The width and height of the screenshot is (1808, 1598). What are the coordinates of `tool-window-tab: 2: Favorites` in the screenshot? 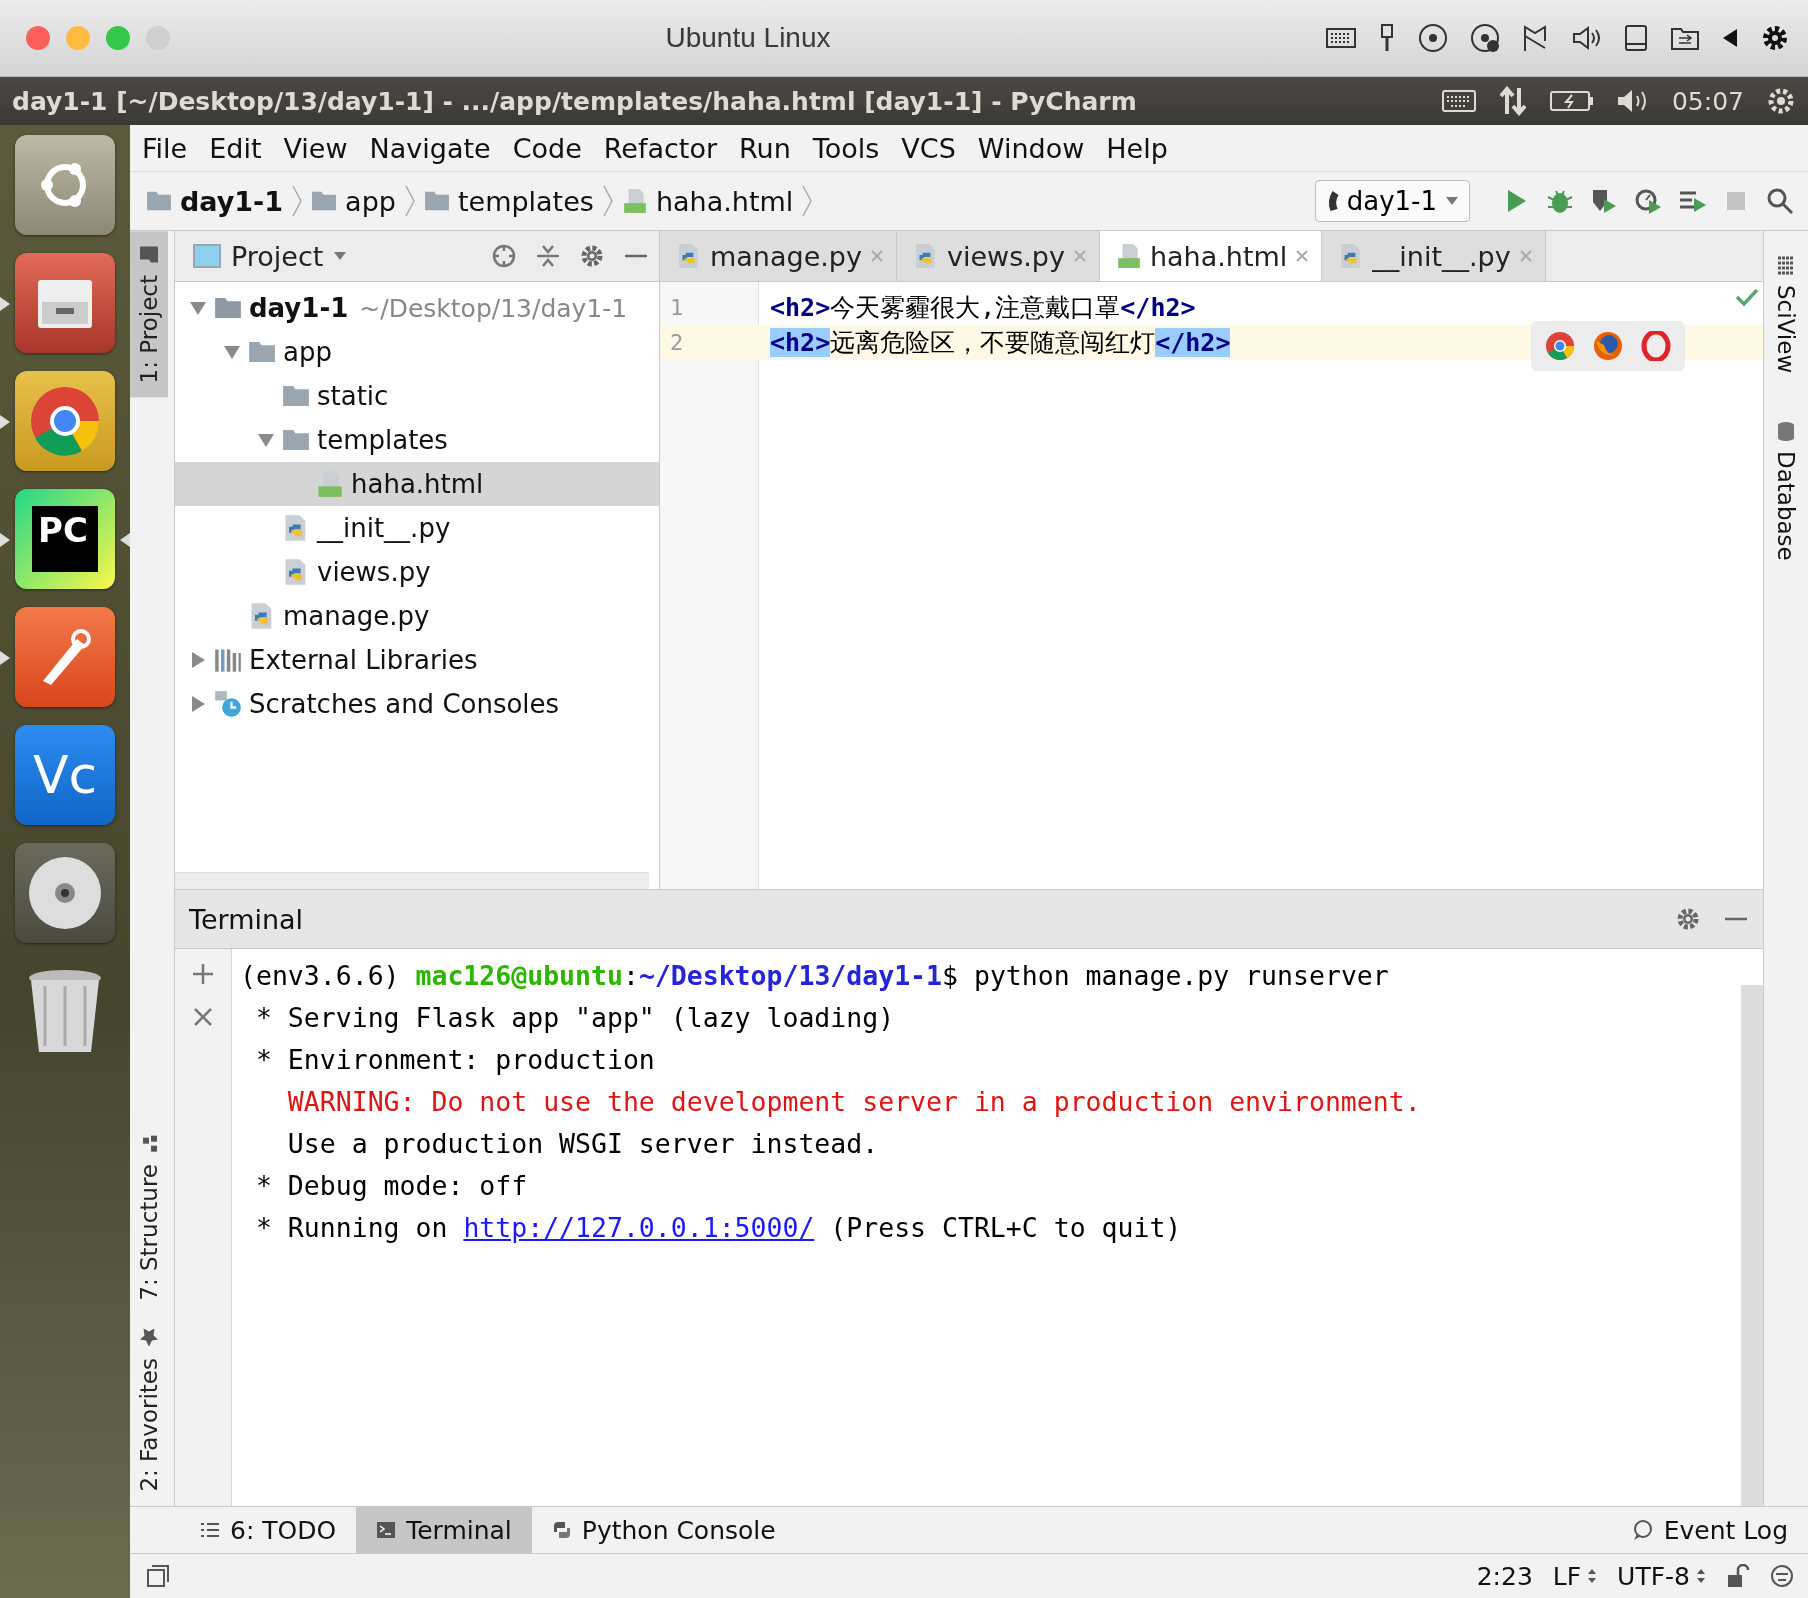 It's located at (149, 1410).